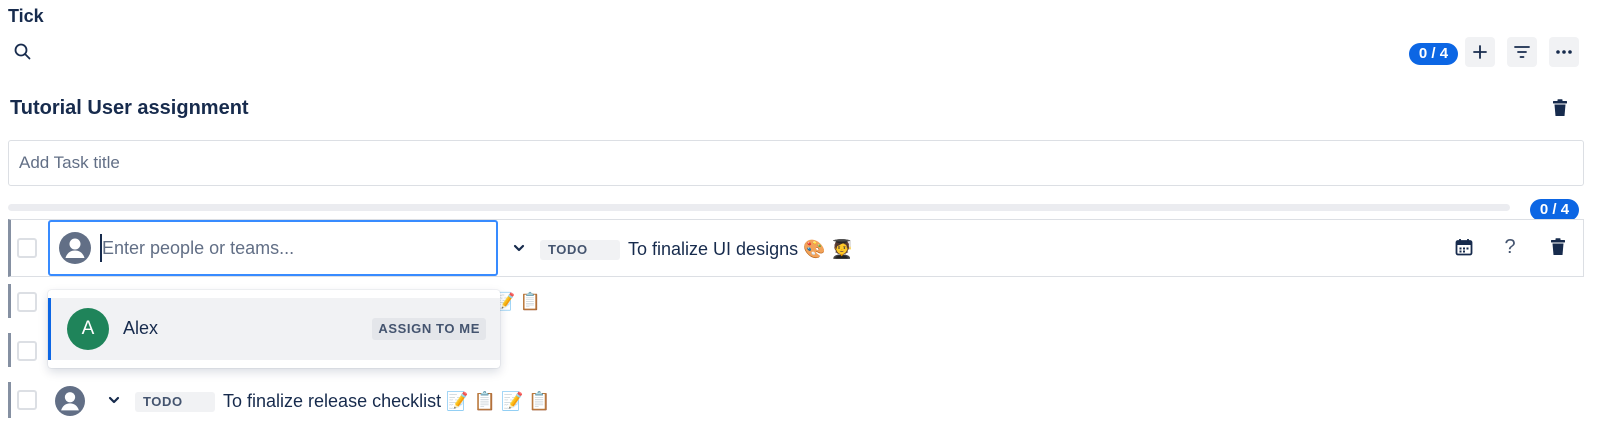 The height and width of the screenshot is (445, 1600). I want to click on search-icon, so click(23, 52).